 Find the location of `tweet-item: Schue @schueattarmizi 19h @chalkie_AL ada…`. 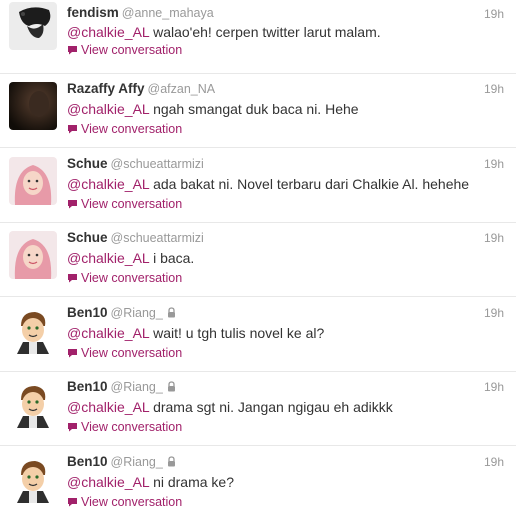

tweet-item: Schue @schueattarmizi 19h @chalkie_AL ada… is located at coordinates (258, 186).